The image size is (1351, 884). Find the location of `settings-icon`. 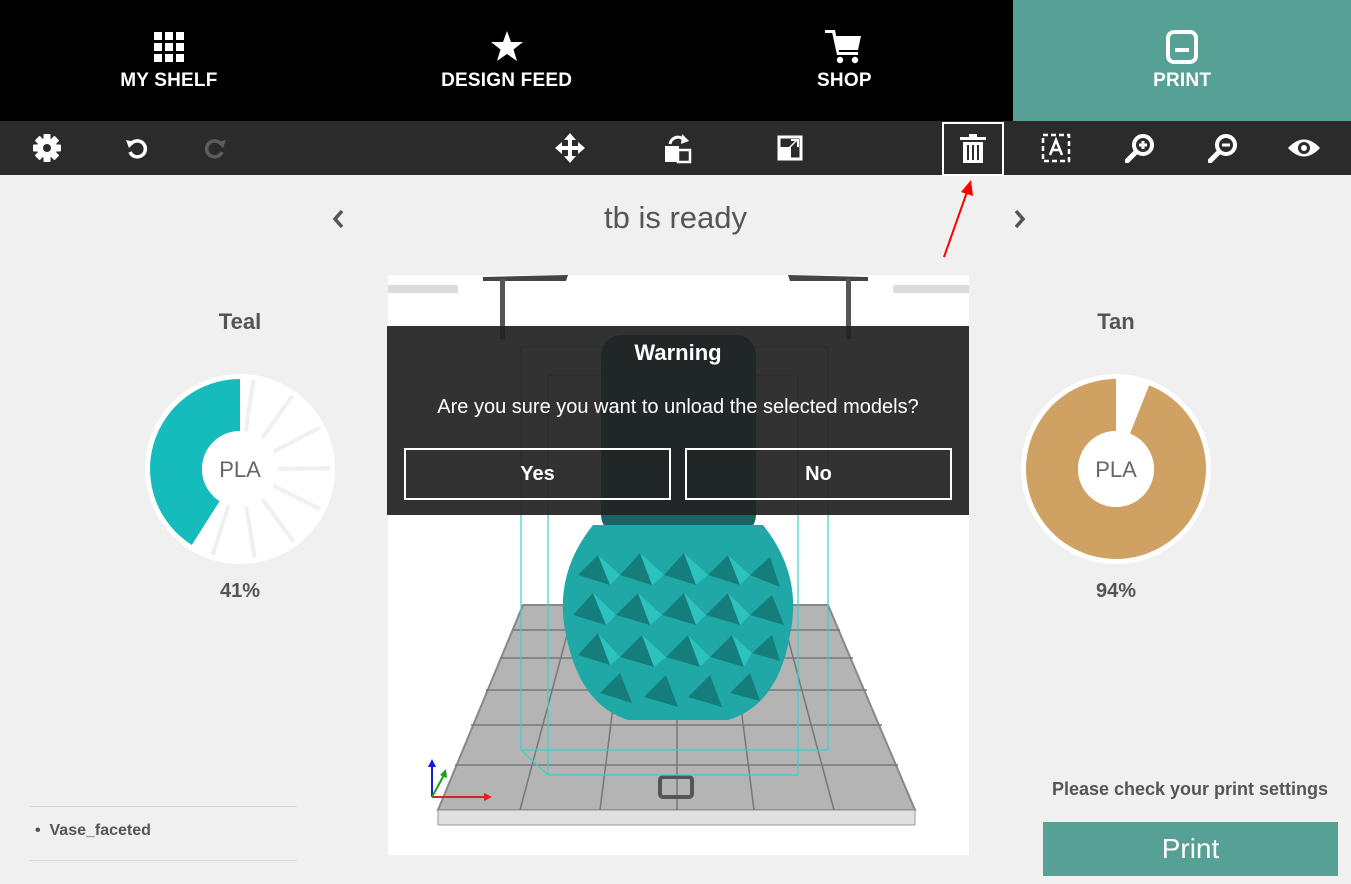

settings-icon is located at coordinates (47, 148).